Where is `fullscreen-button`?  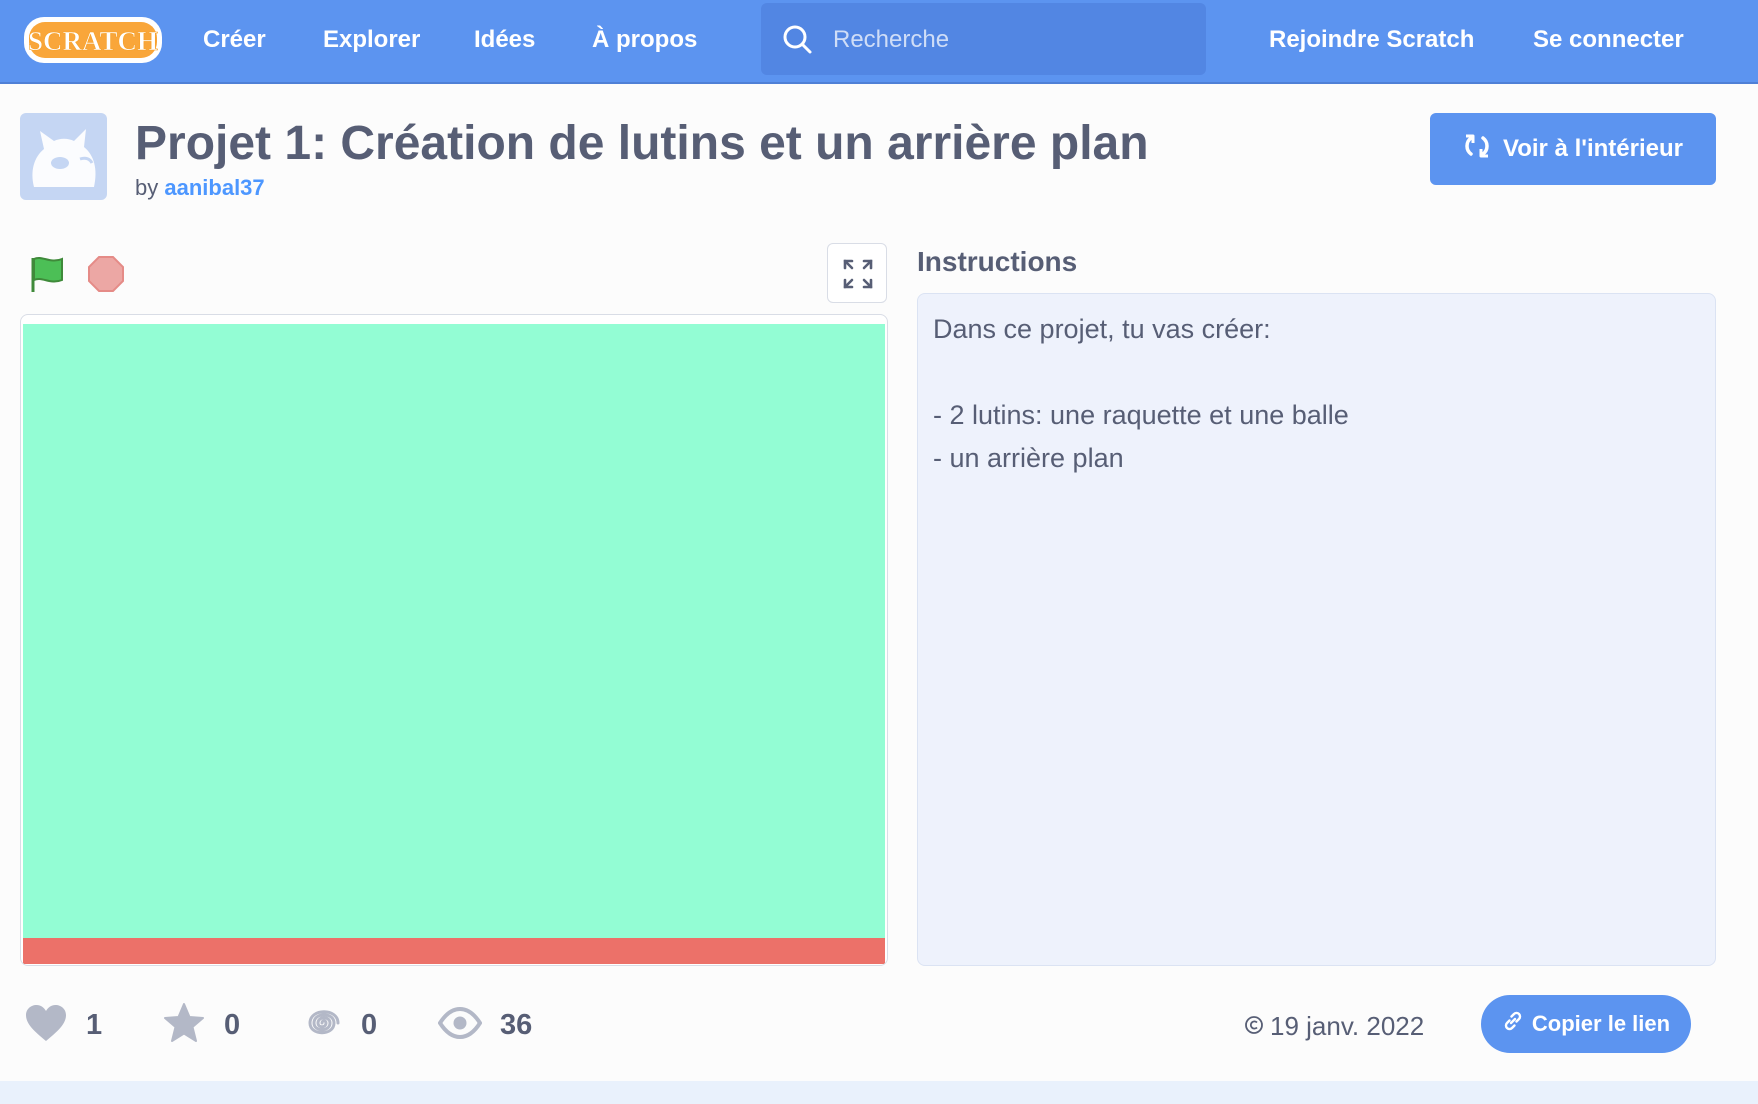
fullscreen-button is located at coordinates (857, 273).